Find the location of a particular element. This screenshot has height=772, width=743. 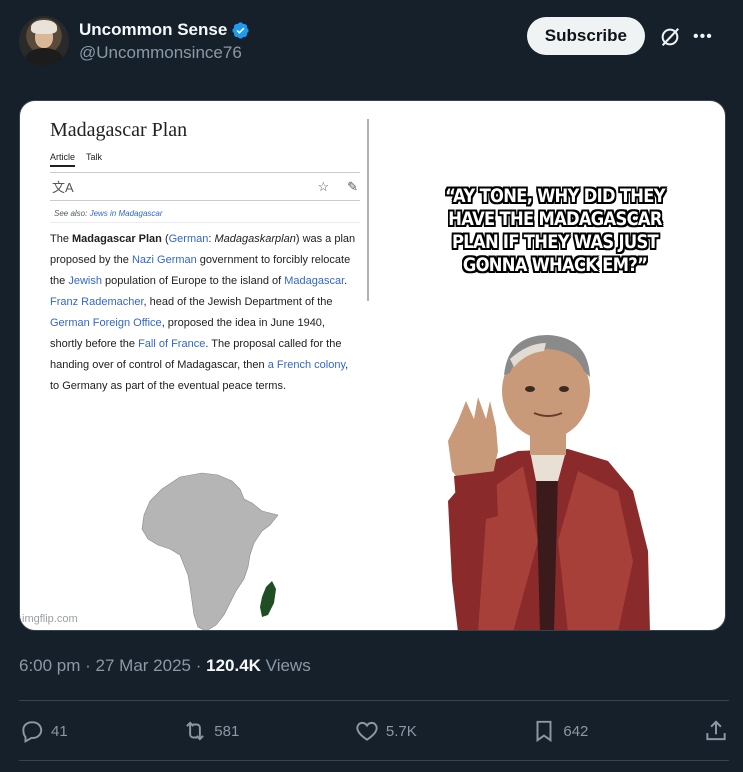

reply-count: 41 is located at coordinates (59, 731).